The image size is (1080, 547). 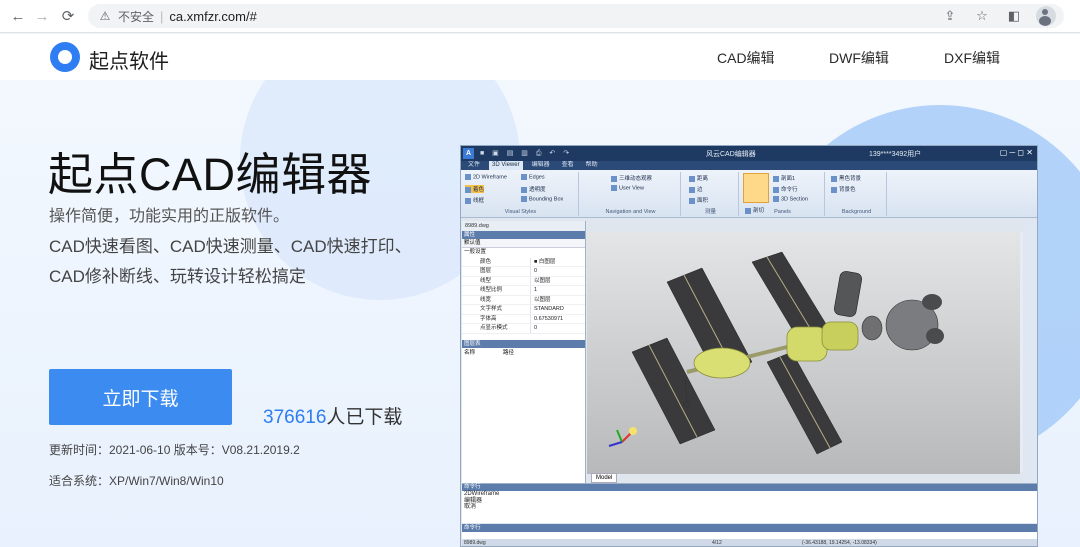 I want to click on property-row: 颜色 ■ 白图层, so click(x=523, y=262).